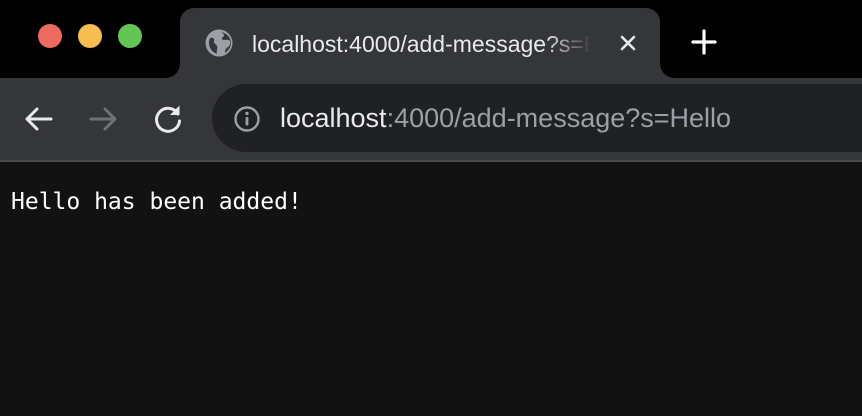 The width and height of the screenshot is (862, 416). I want to click on page-message: Hello has been added!, so click(156, 202).